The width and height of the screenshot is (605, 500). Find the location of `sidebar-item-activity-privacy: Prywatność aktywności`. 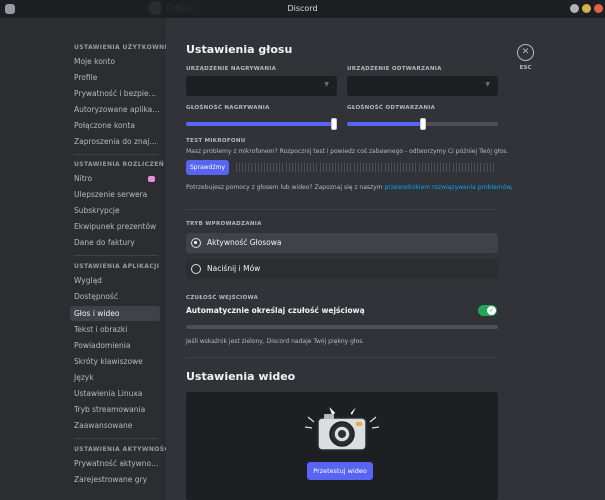

sidebar-item-activity-privacy: Prywatność aktywności is located at coordinates (115, 463).